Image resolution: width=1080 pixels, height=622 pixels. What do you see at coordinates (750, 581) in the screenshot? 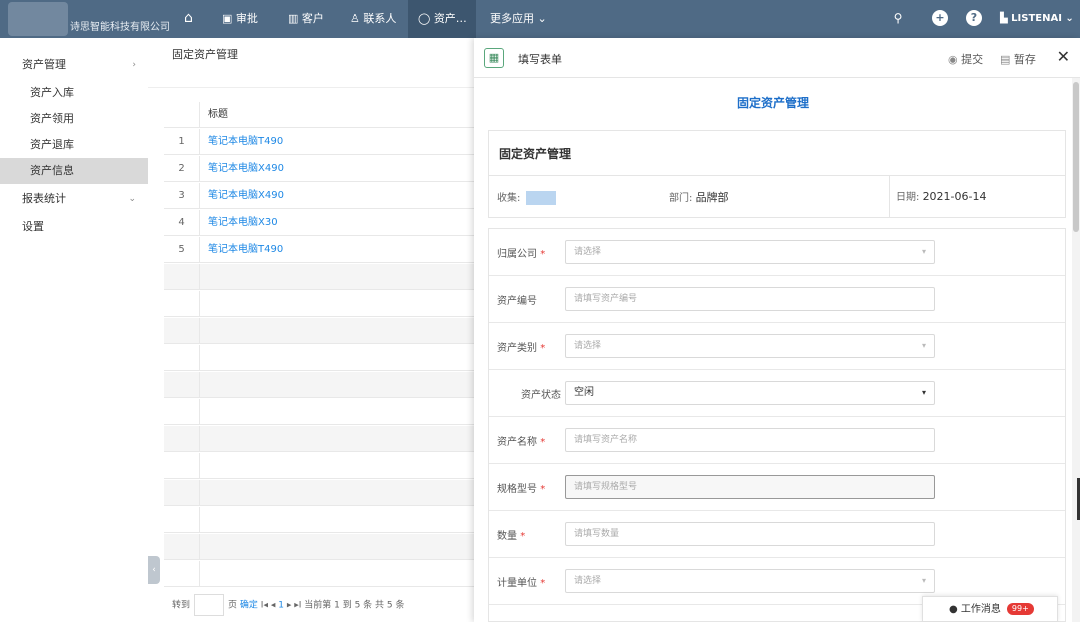
I see `unit-select: 请选择 ▾` at bounding box center [750, 581].